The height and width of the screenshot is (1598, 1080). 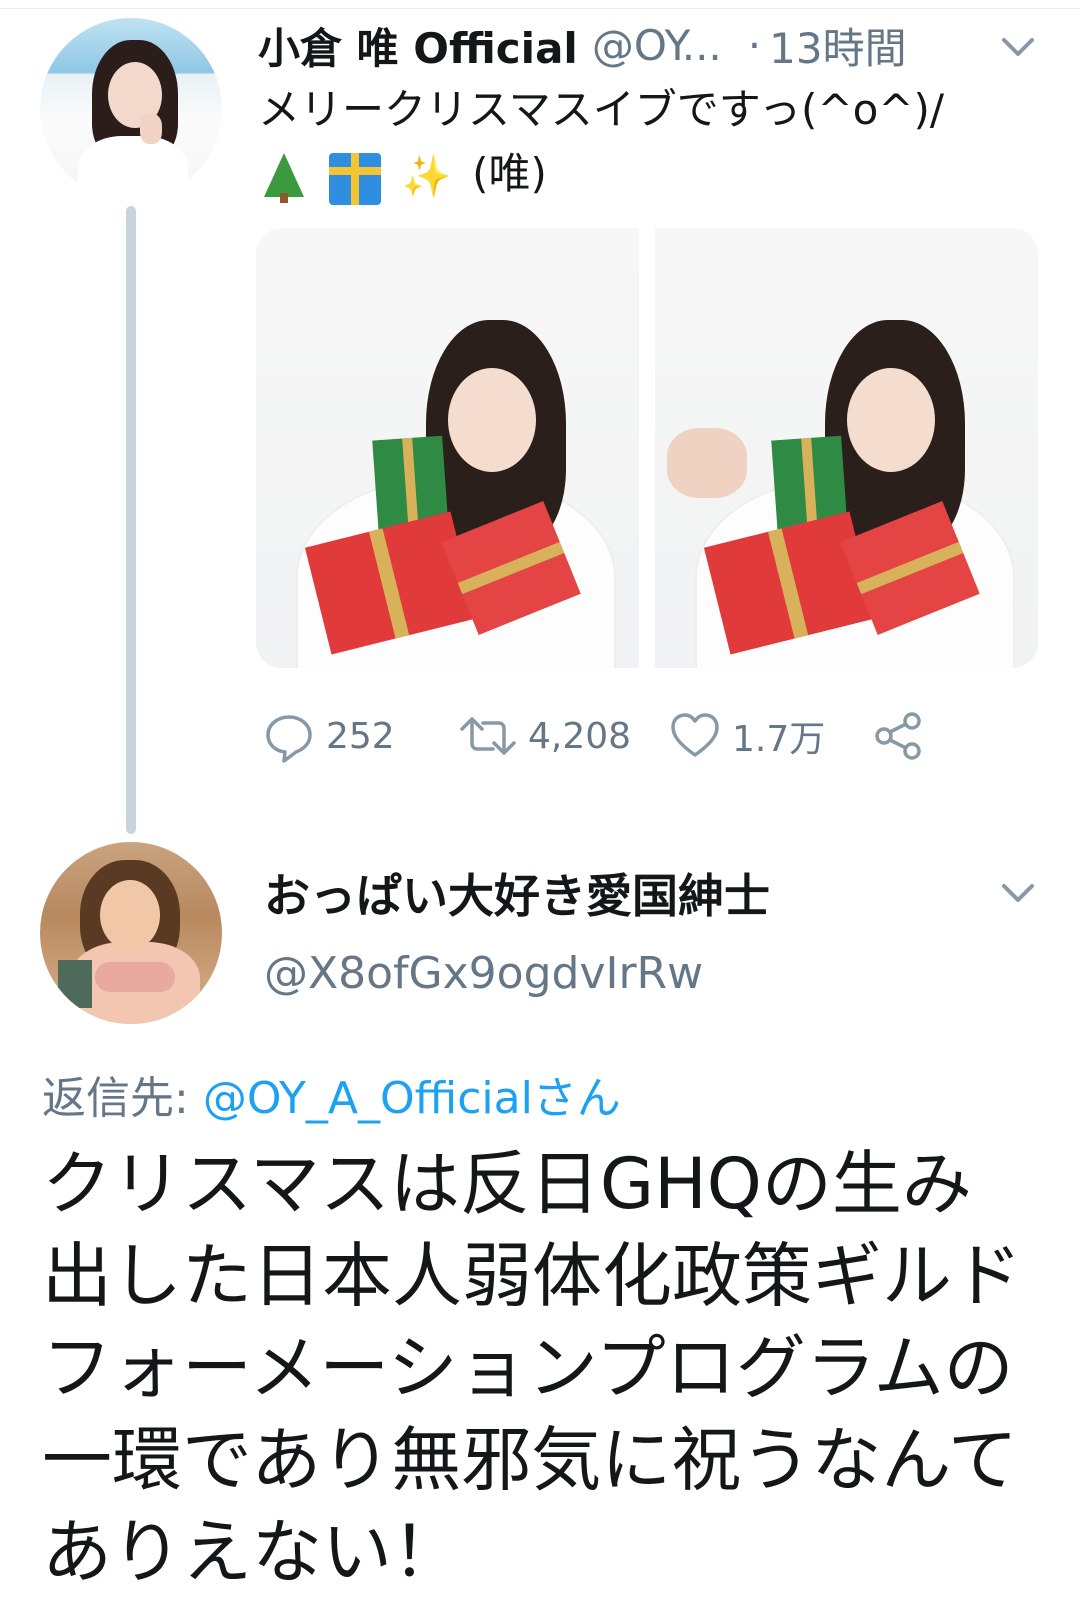 I want to click on reply-count: 252, so click(x=360, y=736).